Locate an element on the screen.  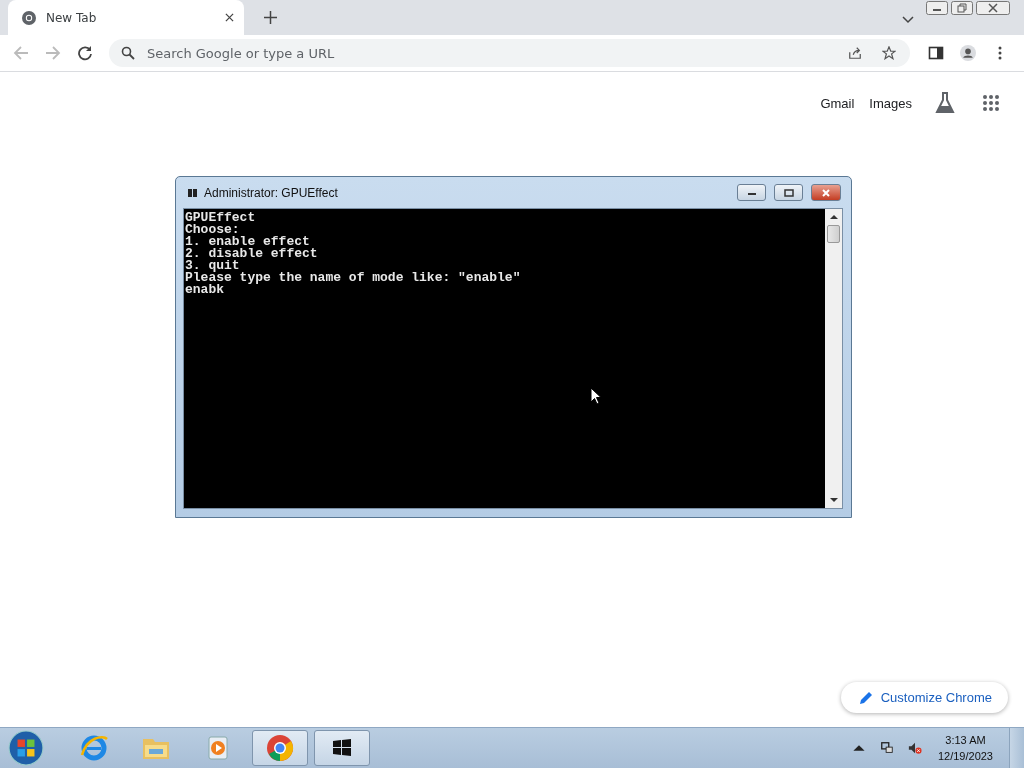
console-icon is located at coordinates (193, 192).